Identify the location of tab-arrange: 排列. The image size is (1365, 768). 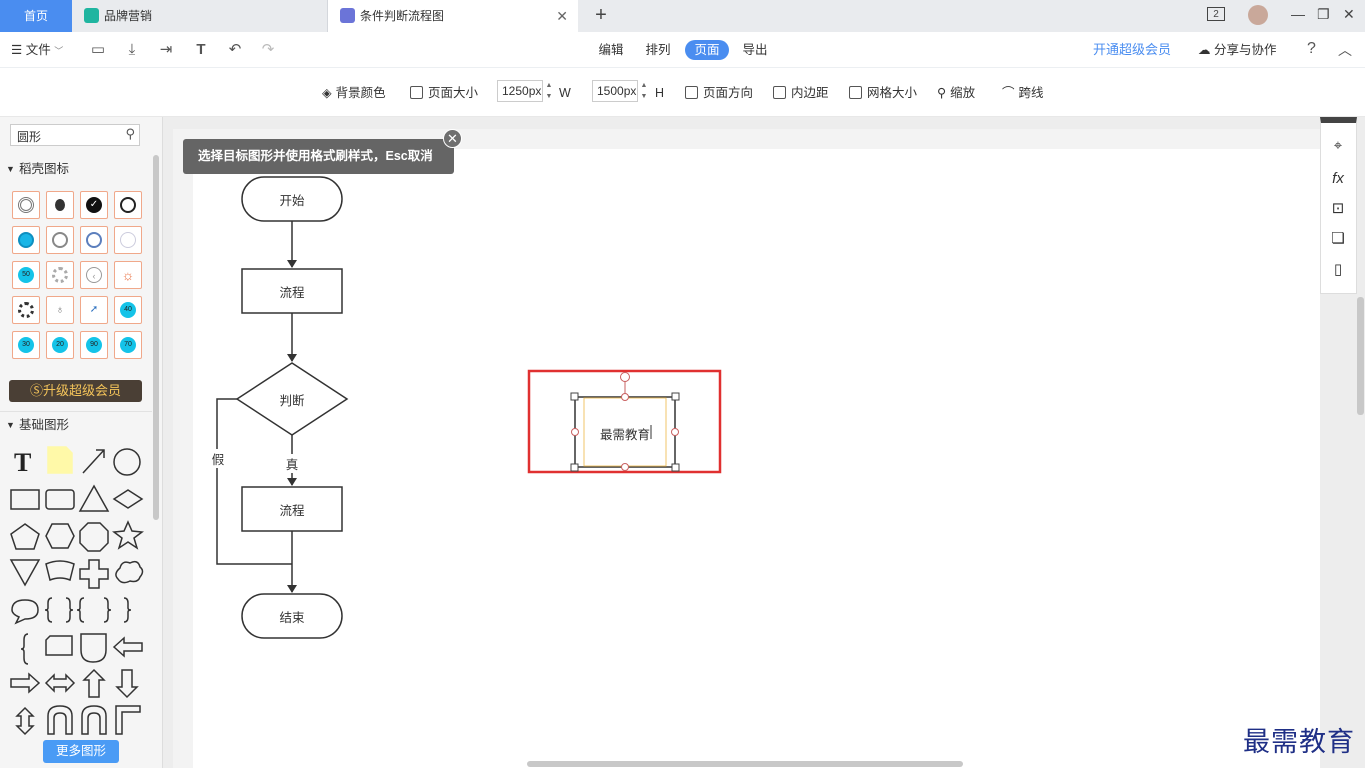
(658, 50).